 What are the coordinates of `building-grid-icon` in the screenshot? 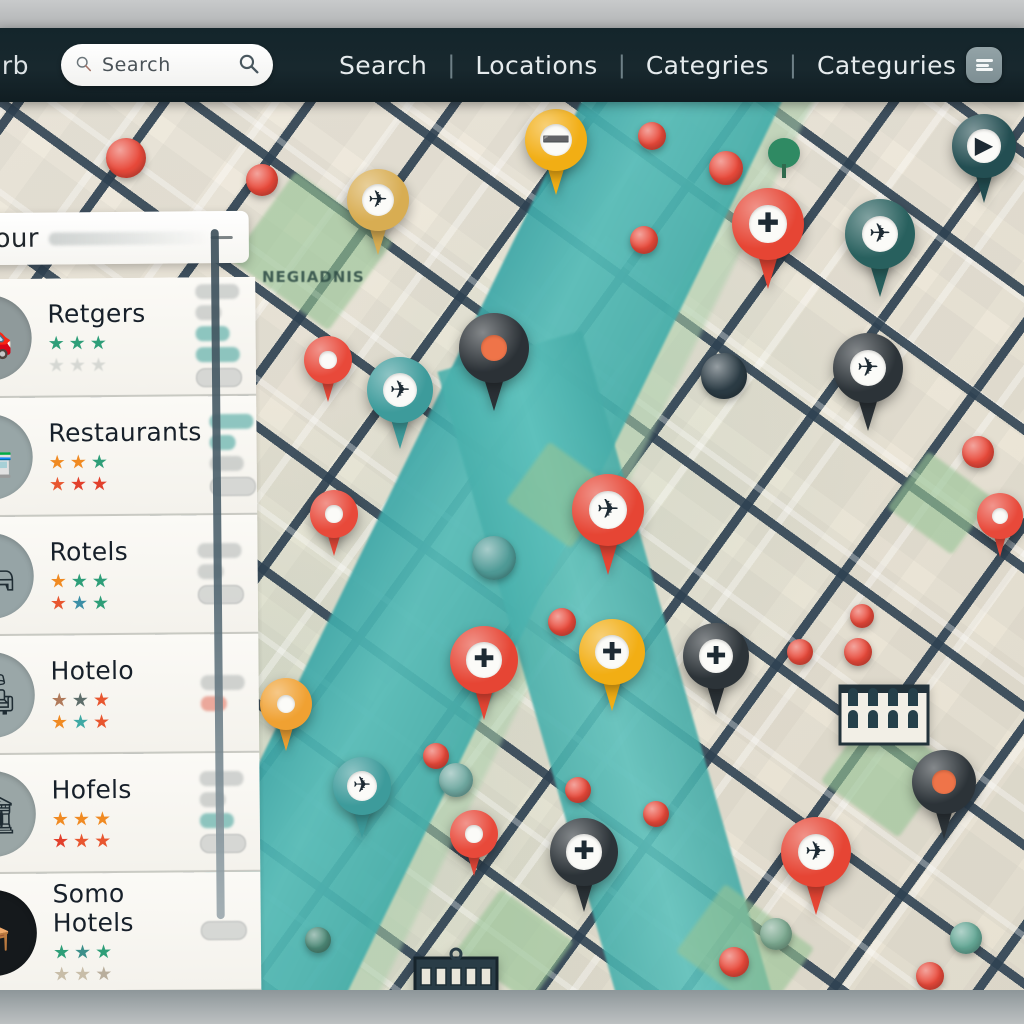 It's located at (456, 970).